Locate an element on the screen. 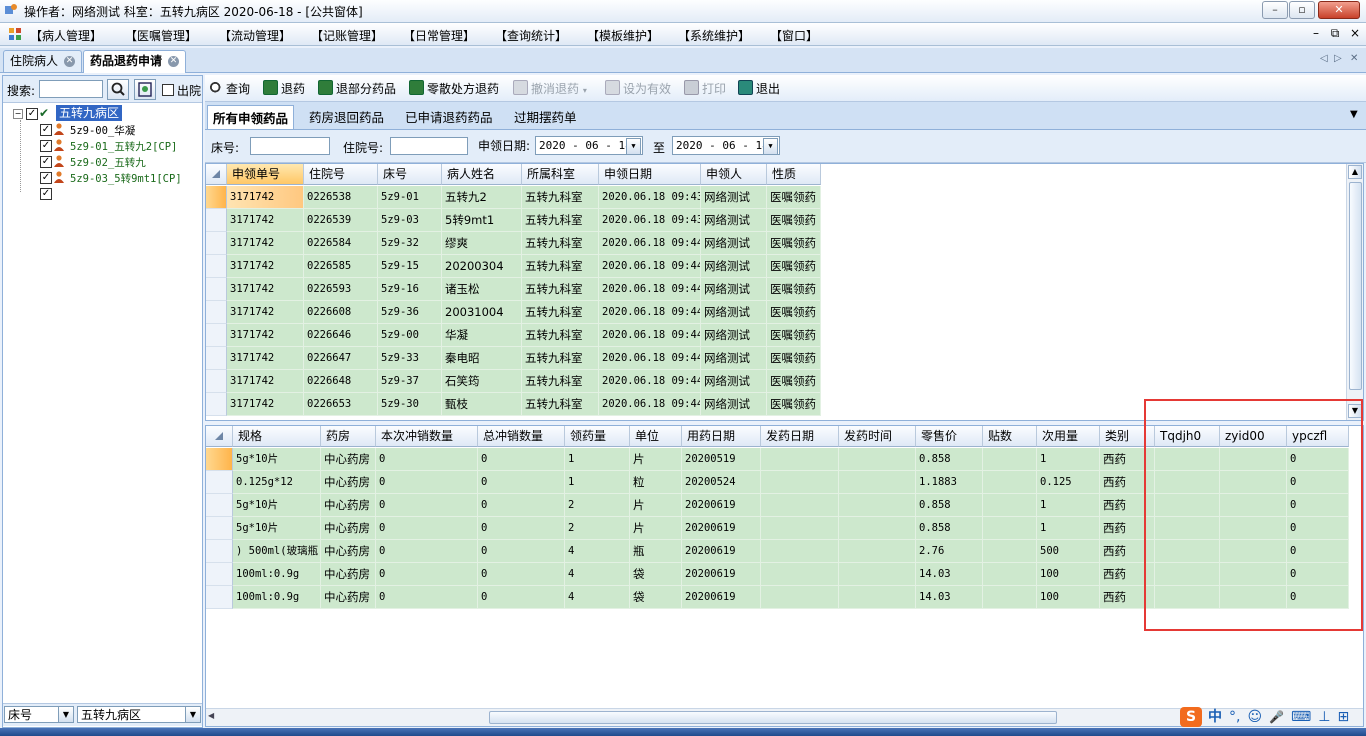 This screenshot has width=1366, height=736. column-header: 用药日期 is located at coordinates (721, 436).